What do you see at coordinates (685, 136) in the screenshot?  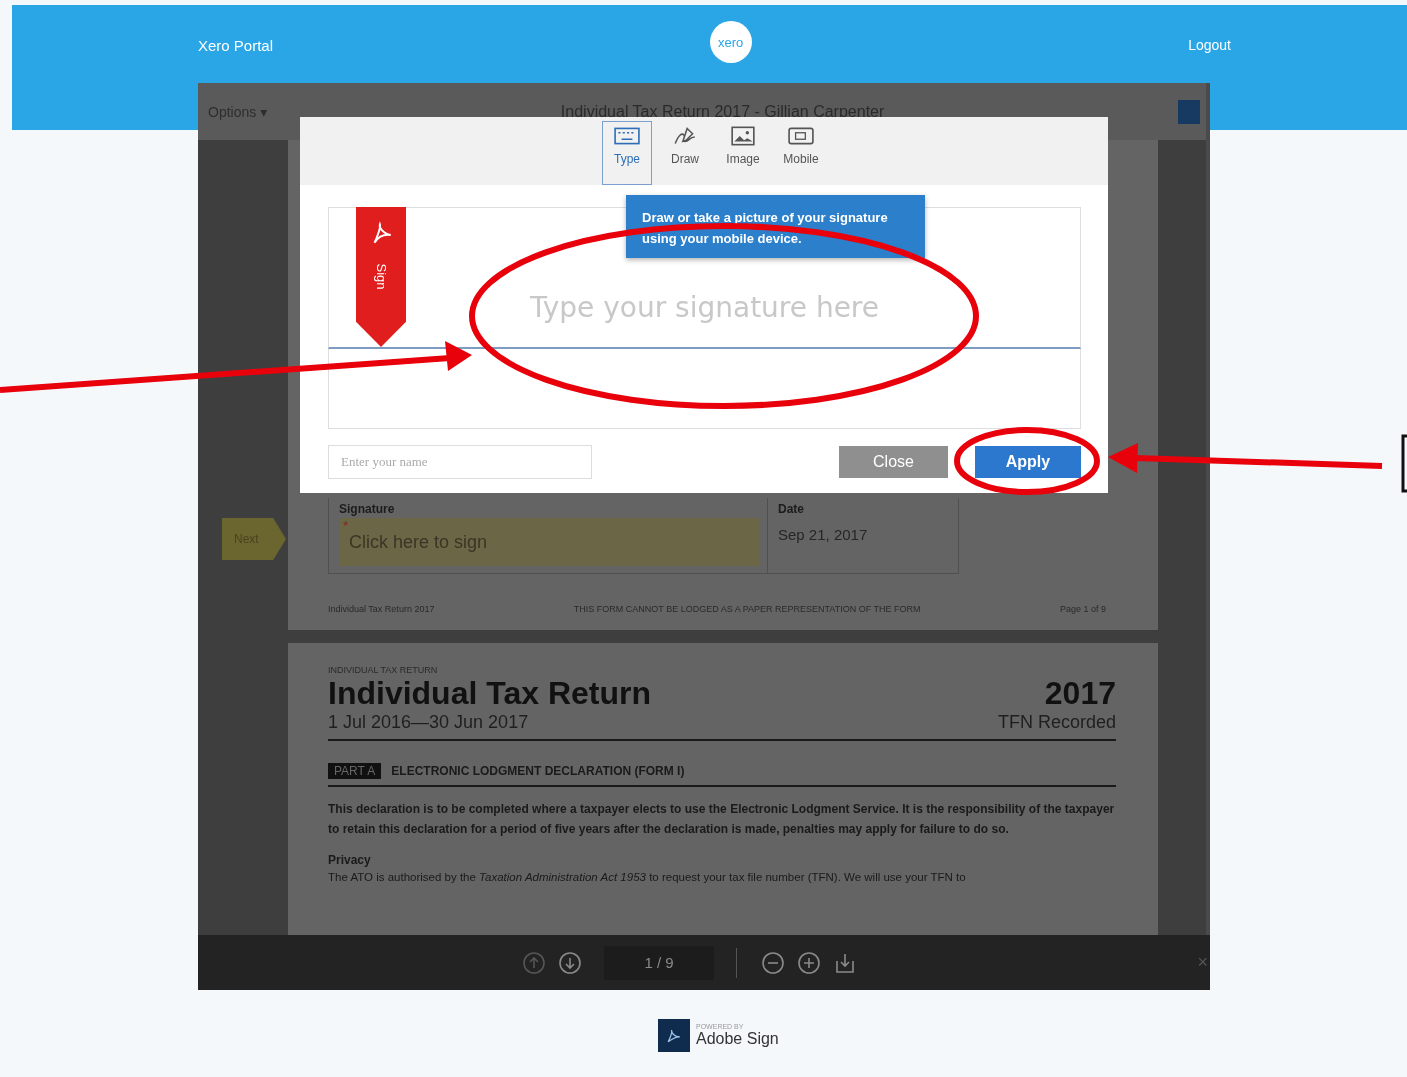 I see `pen-icon` at bounding box center [685, 136].